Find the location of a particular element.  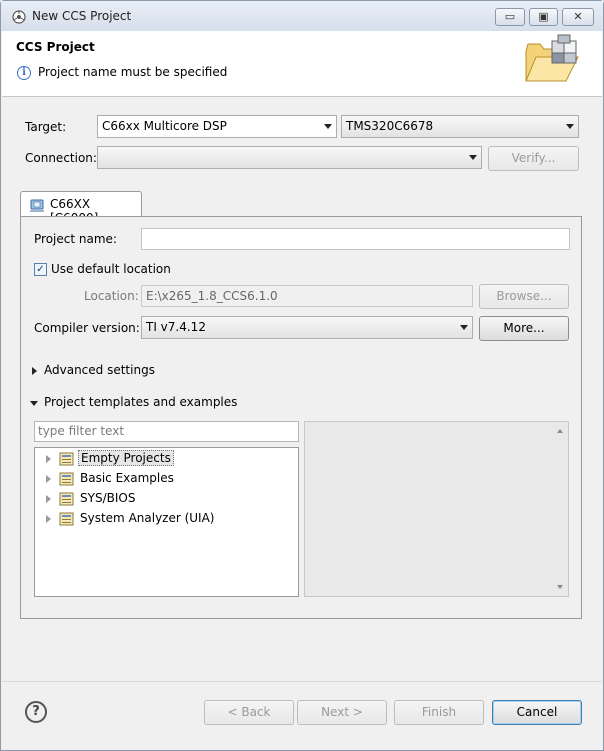

tree-item: System Analyzer (UIA) is located at coordinates (166, 519).